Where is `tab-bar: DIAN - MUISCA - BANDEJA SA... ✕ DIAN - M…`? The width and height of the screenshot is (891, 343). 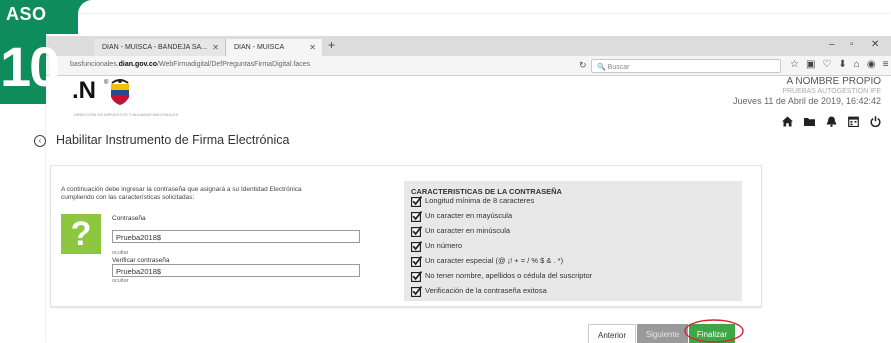 tab-bar: DIAN - MUISCA - BANDEJA SA... ✕ DIAN - M… is located at coordinates (468, 46).